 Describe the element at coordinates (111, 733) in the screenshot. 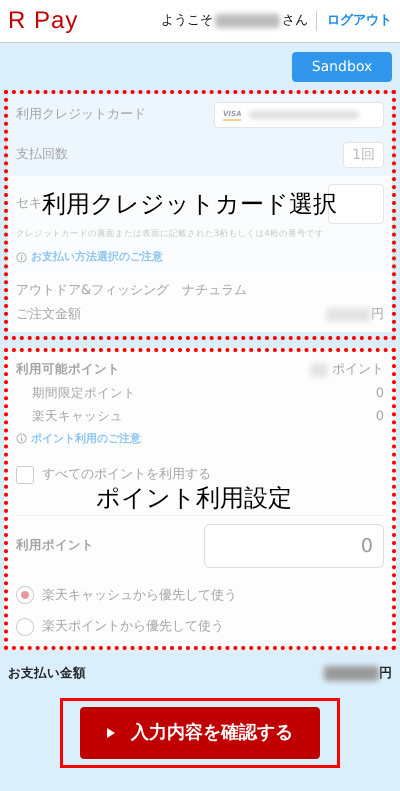

I see `play-icon` at that location.